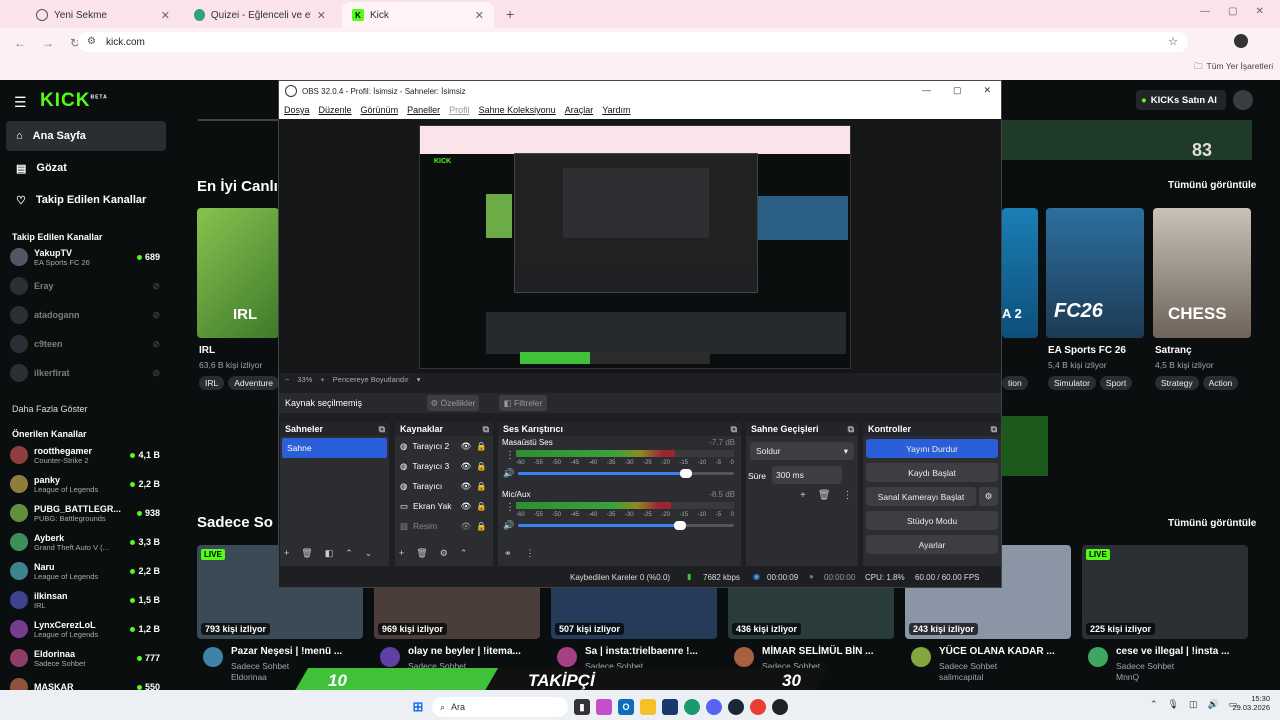  I want to click on trash-icon: 🗑, so click(421, 553).